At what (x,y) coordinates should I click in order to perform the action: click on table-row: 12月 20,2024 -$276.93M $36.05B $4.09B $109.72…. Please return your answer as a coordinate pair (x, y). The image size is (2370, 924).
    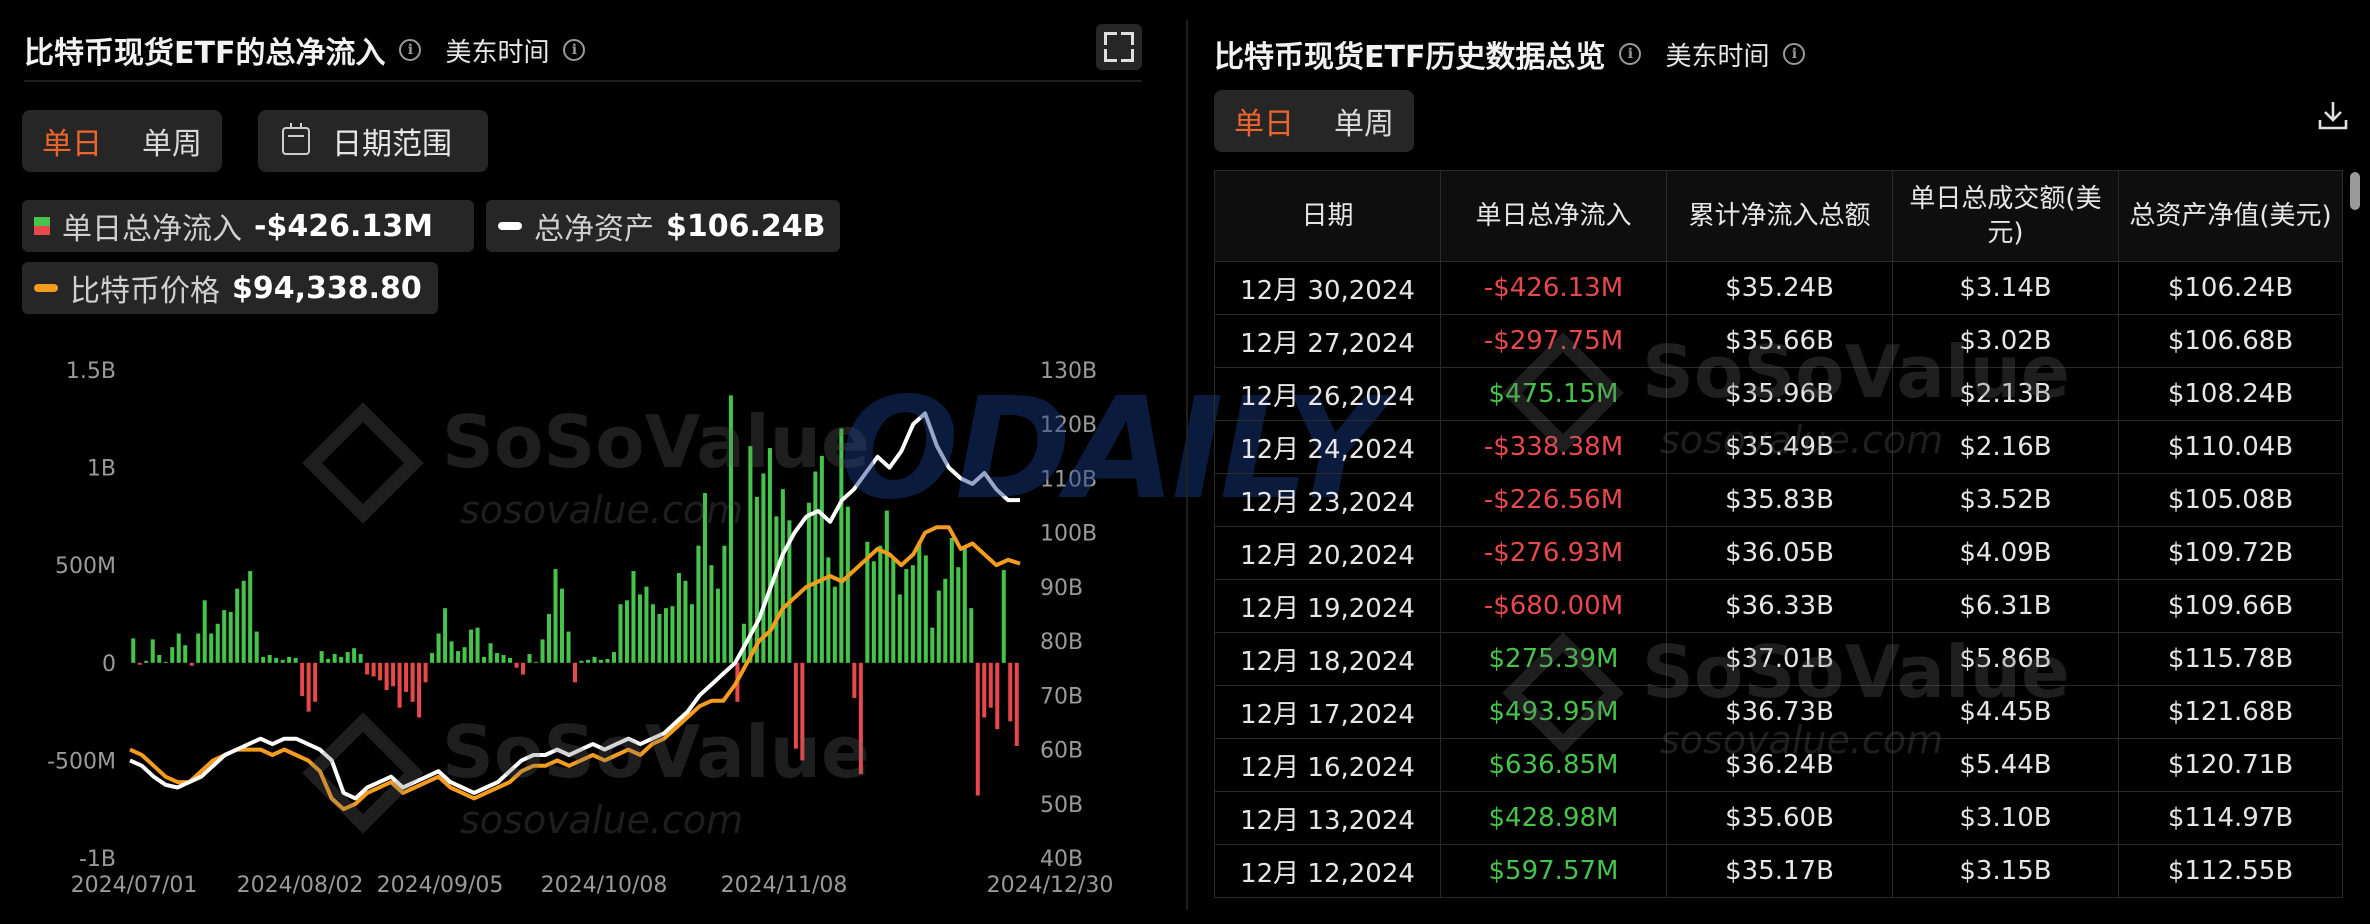
    Looking at the image, I should click on (1778, 553).